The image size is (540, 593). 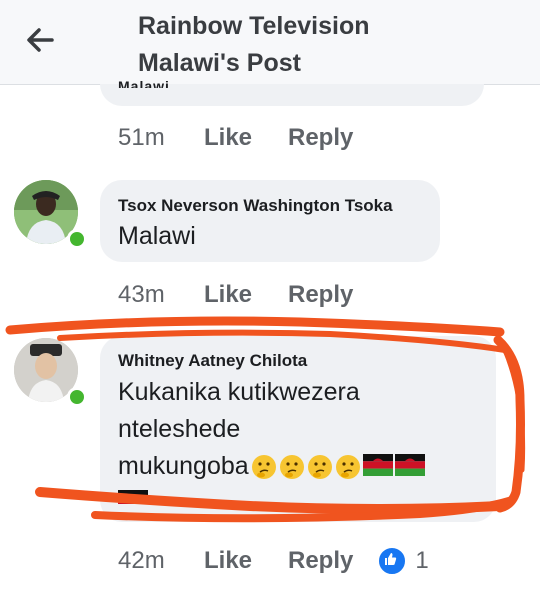 What do you see at coordinates (157, 236) in the screenshot?
I see `comment-text: Malawi` at bounding box center [157, 236].